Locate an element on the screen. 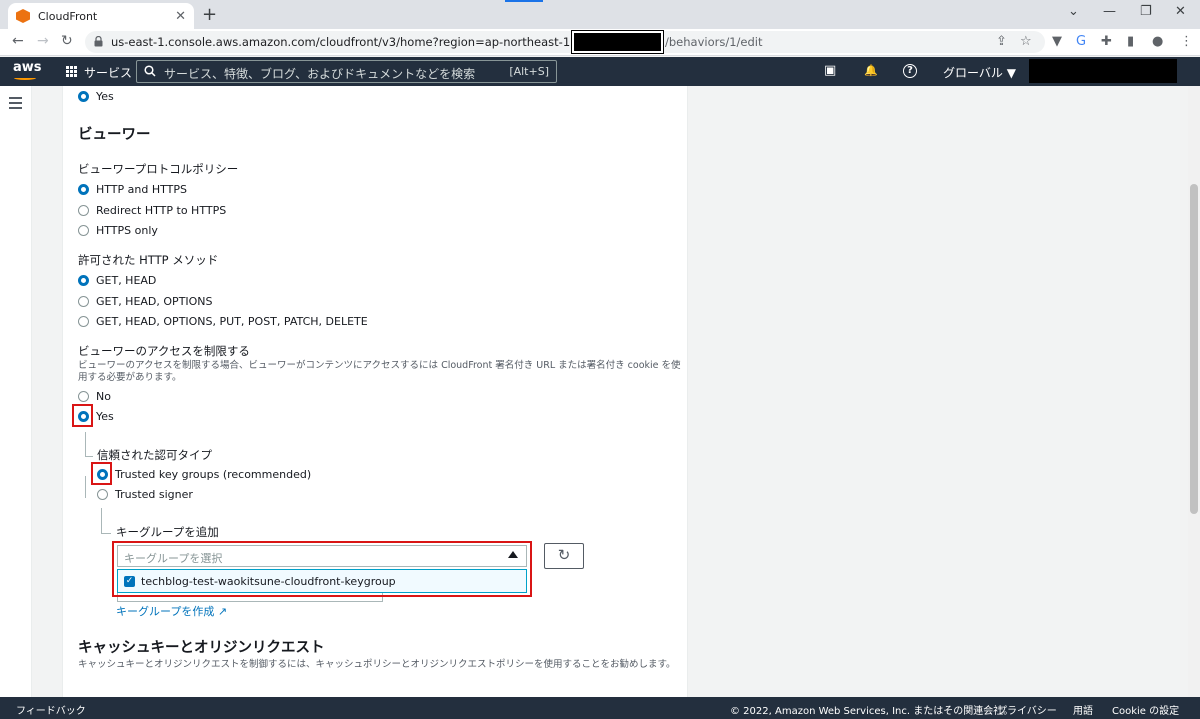 Image resolution: width=1200 pixels, height=719 pixels. minimize-button: — is located at coordinates (1109, 11).